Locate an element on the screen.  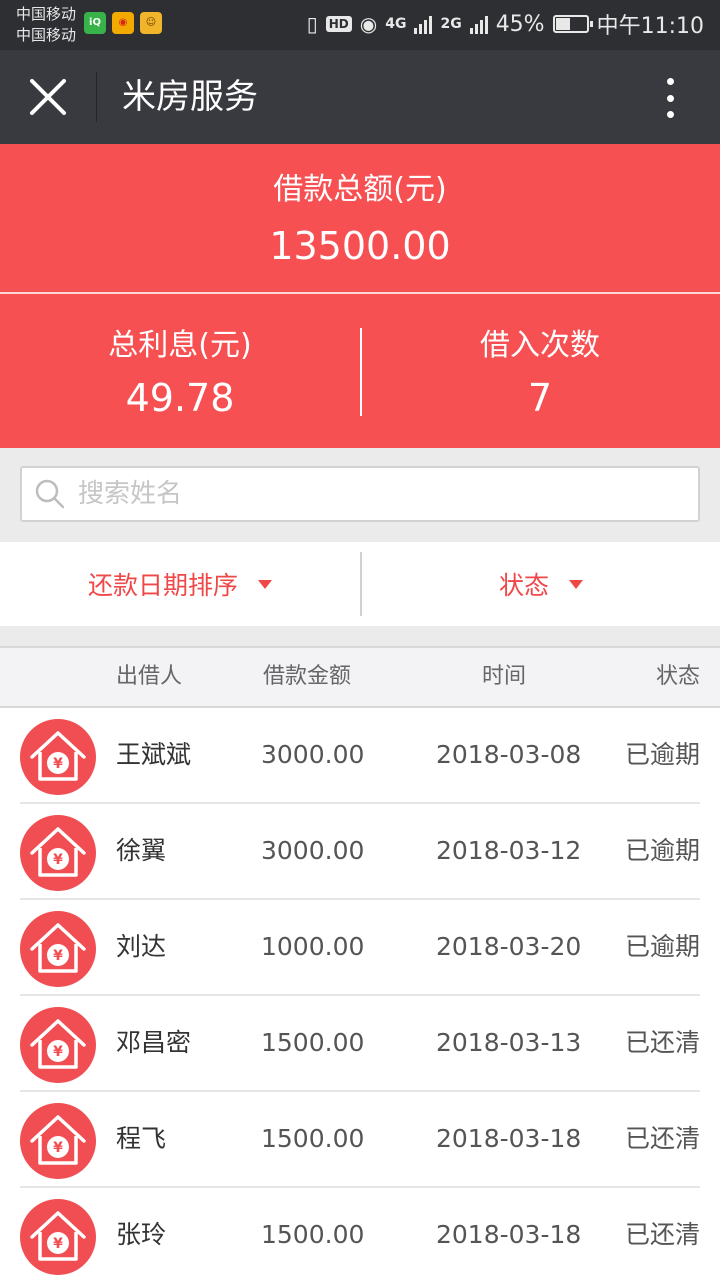
table-row: ¥ 徐翼 3000.00 2018-03-12 已逾期 is located at coordinates (360, 852).